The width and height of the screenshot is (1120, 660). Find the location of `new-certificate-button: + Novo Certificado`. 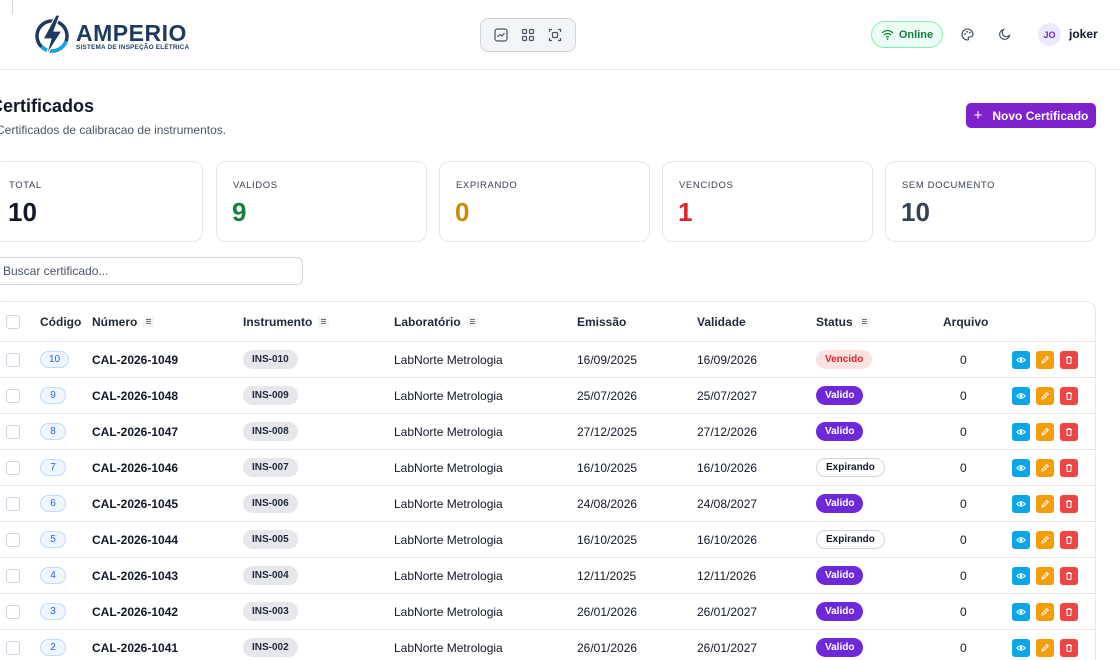

new-certificate-button: + Novo Certificado is located at coordinates (1031, 115).